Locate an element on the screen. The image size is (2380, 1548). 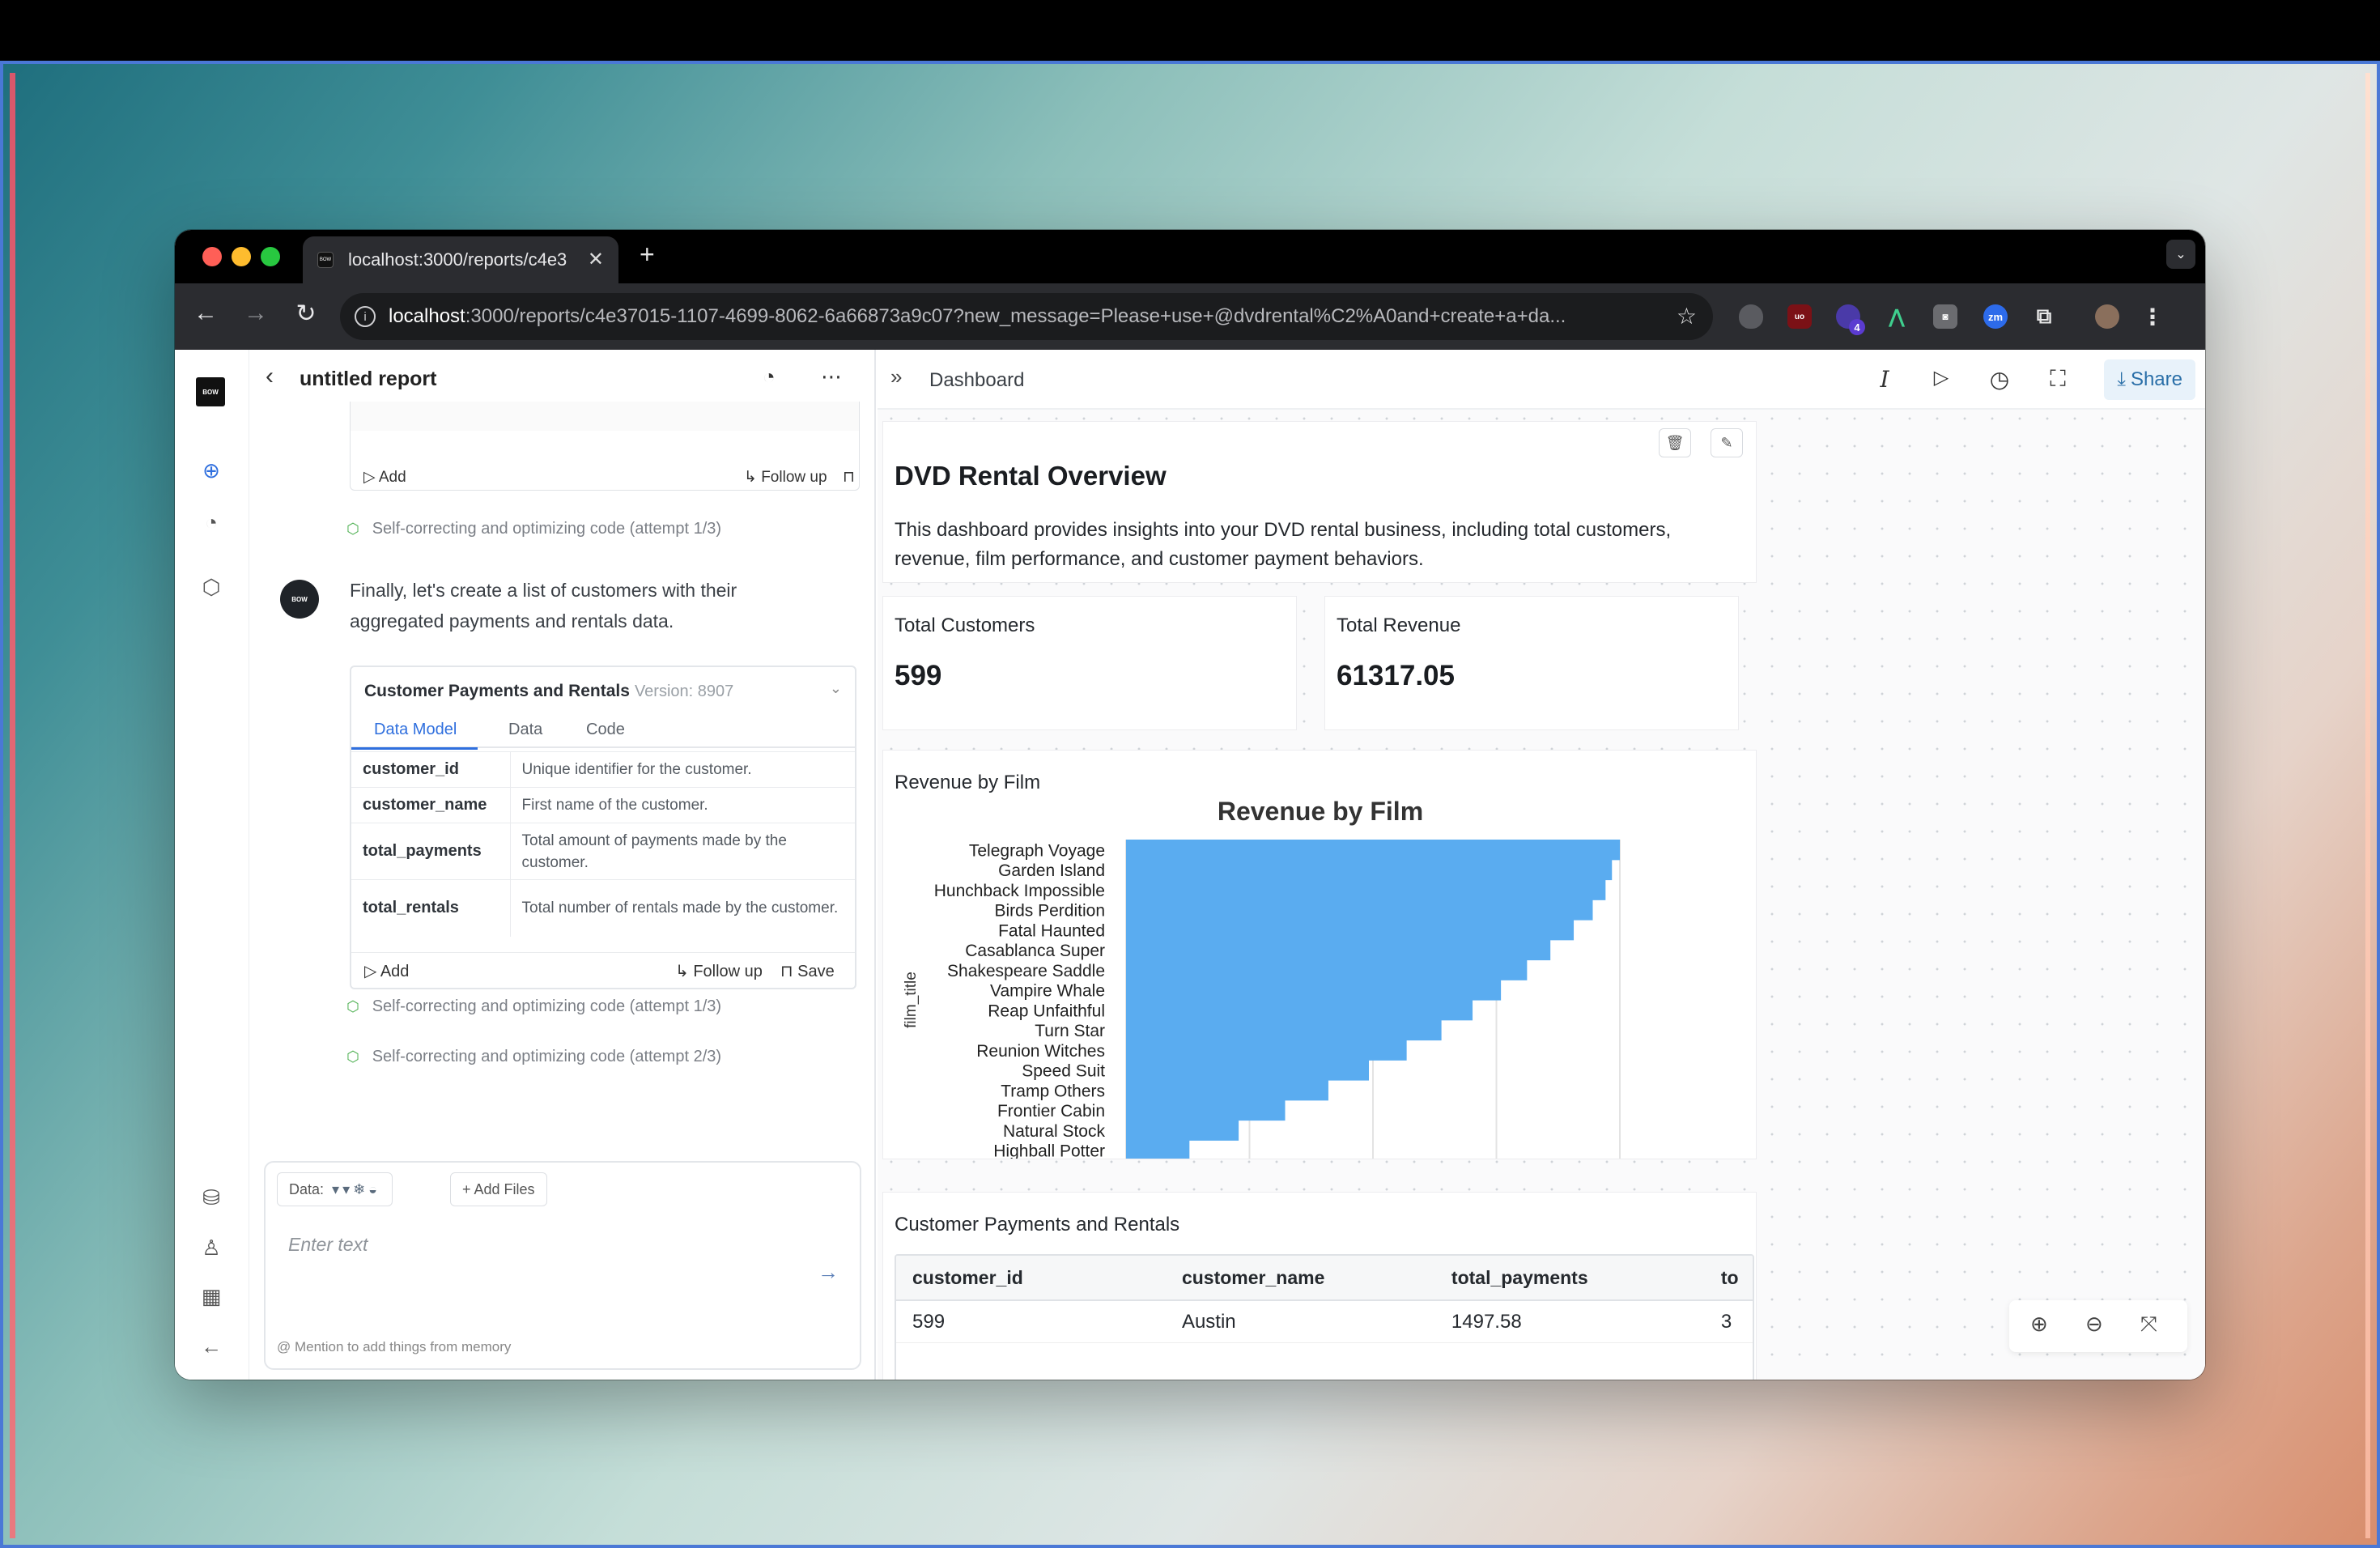
app-logo: BOW is located at coordinates (211, 392).